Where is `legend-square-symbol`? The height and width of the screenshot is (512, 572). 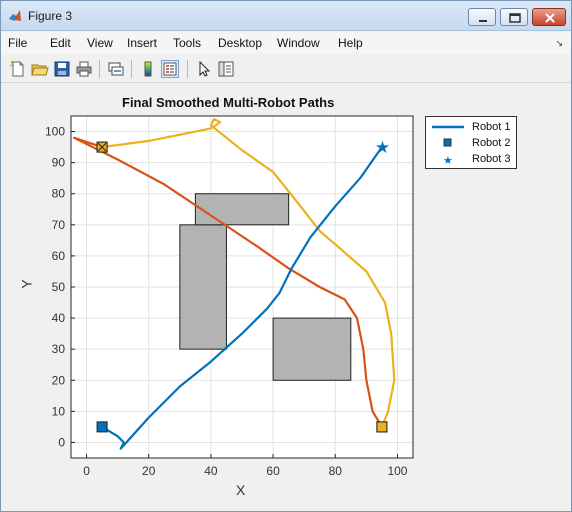 legend-square-symbol is located at coordinates (447, 142).